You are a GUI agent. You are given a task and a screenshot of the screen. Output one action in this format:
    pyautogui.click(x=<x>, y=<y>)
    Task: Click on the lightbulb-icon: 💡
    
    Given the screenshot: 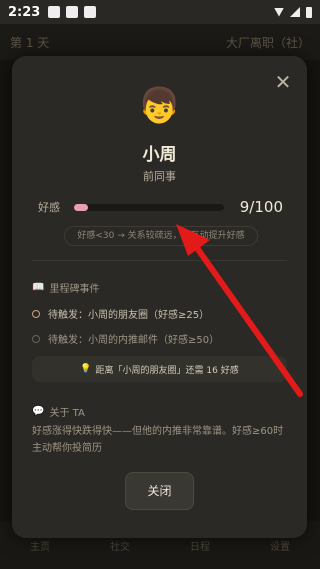 What is the action you would take?
    pyautogui.click(x=86, y=369)
    